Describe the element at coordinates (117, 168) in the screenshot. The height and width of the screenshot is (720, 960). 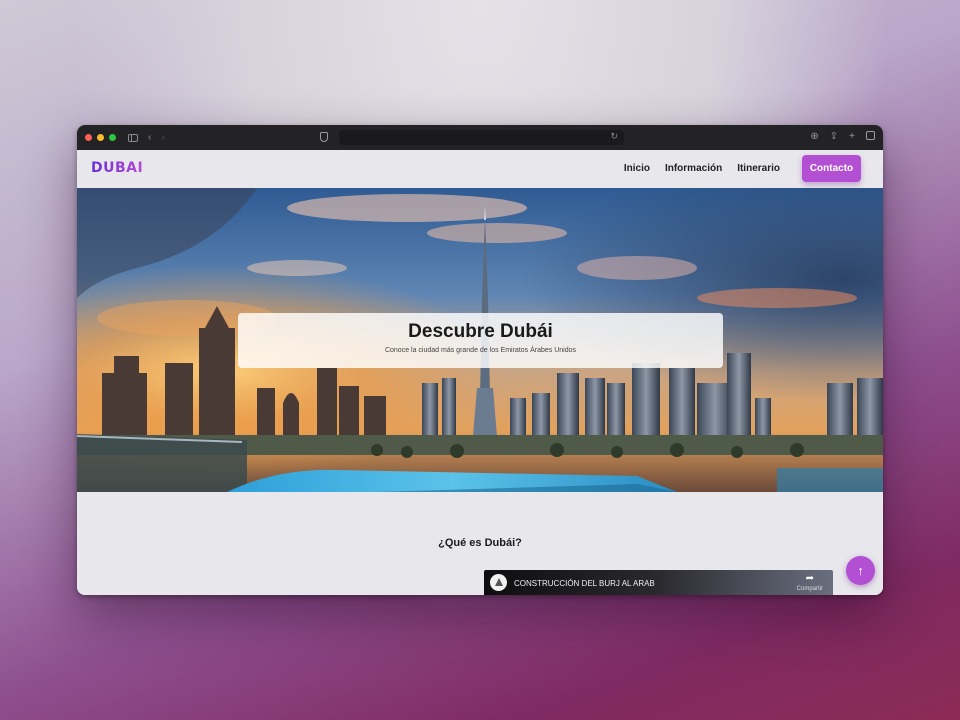
I see `site-logo: DUBAI` at that location.